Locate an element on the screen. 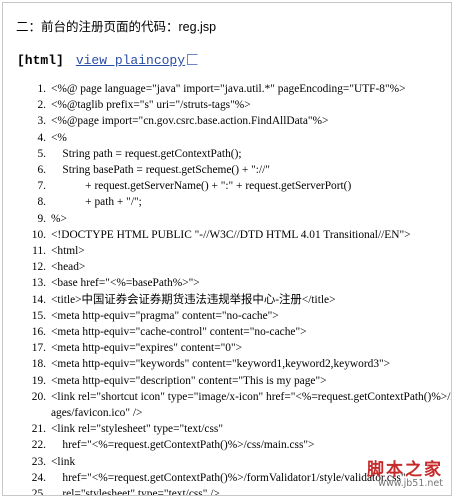  code-line: 12. <head> is located at coordinates (227, 267).